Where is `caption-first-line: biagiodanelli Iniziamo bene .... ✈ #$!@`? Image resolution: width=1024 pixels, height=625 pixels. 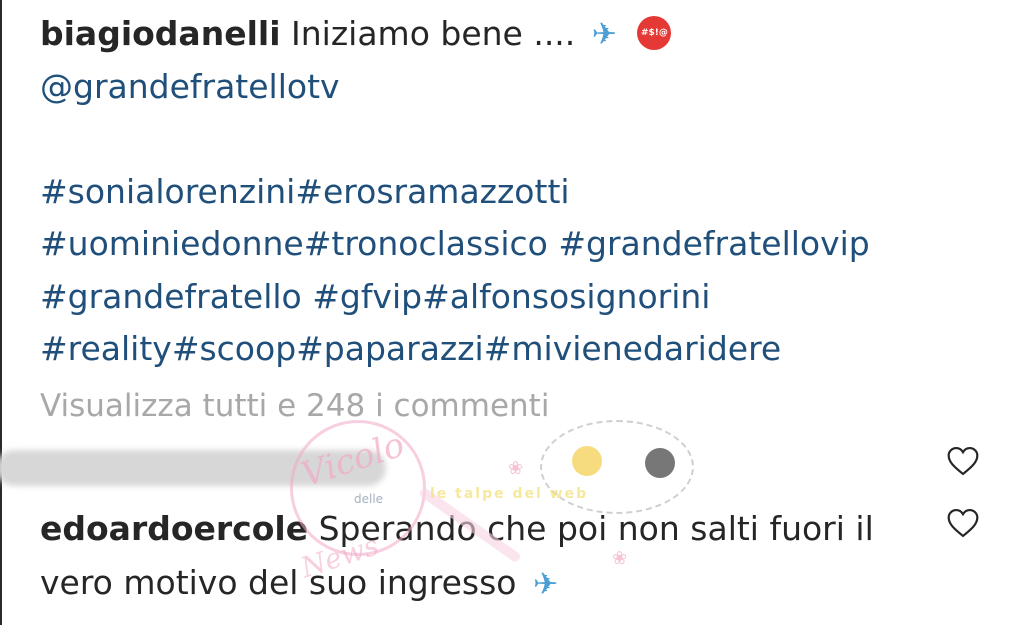 caption-first-line: biagiodanelli Iniziamo bene .... ✈ #$!@ is located at coordinates (520, 34).